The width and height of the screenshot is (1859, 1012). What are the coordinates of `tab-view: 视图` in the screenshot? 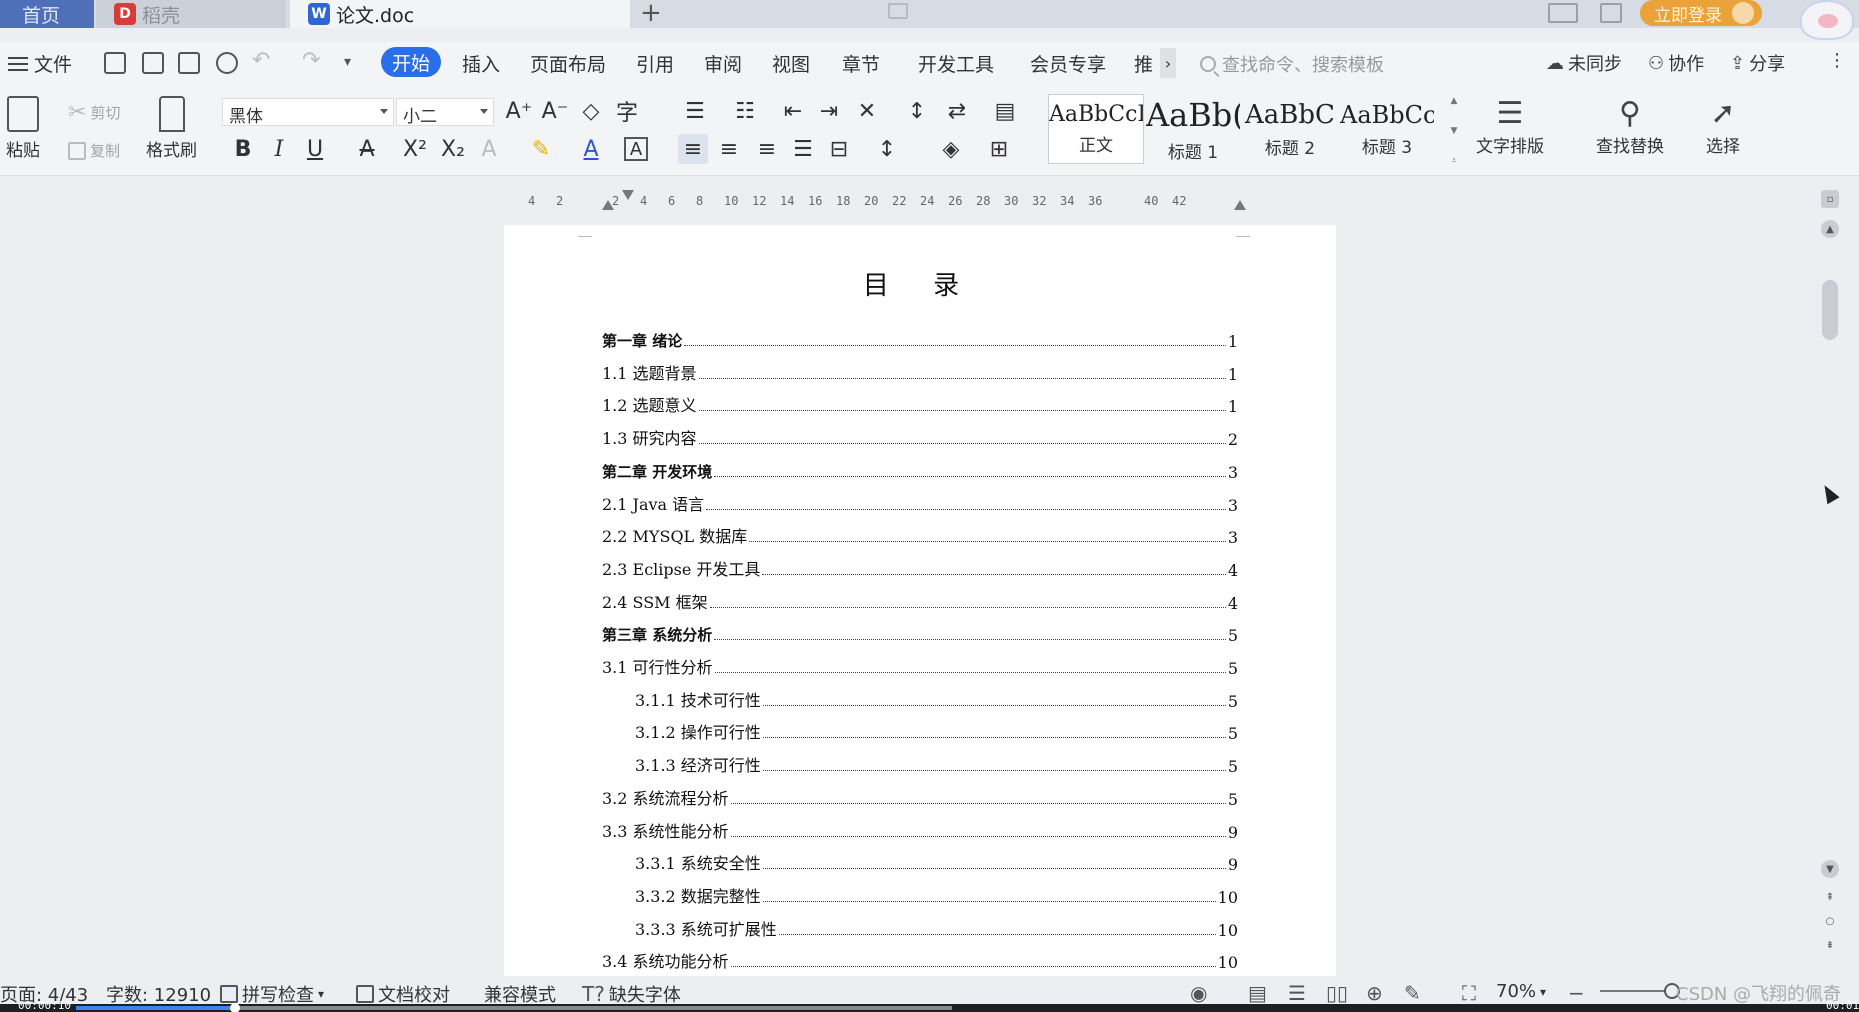 It's located at (791, 63).